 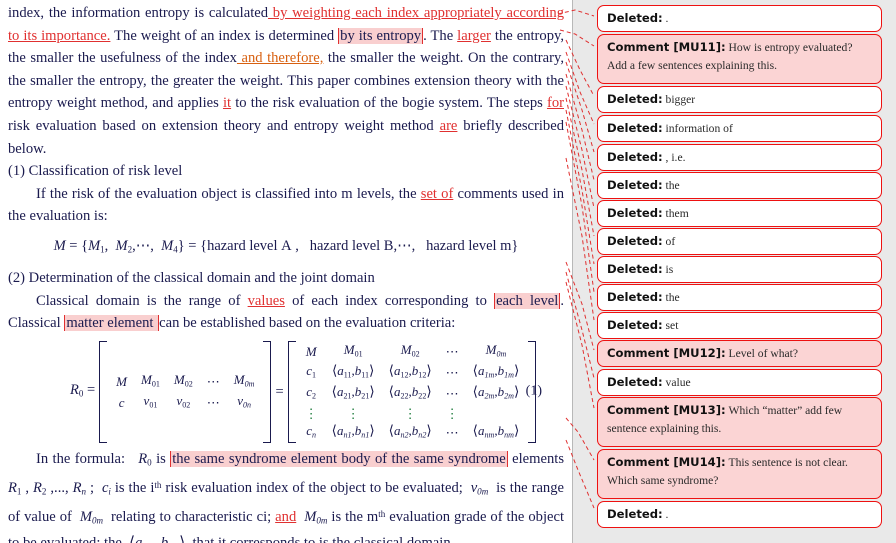 What do you see at coordinates (496, 413) in the screenshot?
I see `matrix-cell` at bounding box center [496, 413].